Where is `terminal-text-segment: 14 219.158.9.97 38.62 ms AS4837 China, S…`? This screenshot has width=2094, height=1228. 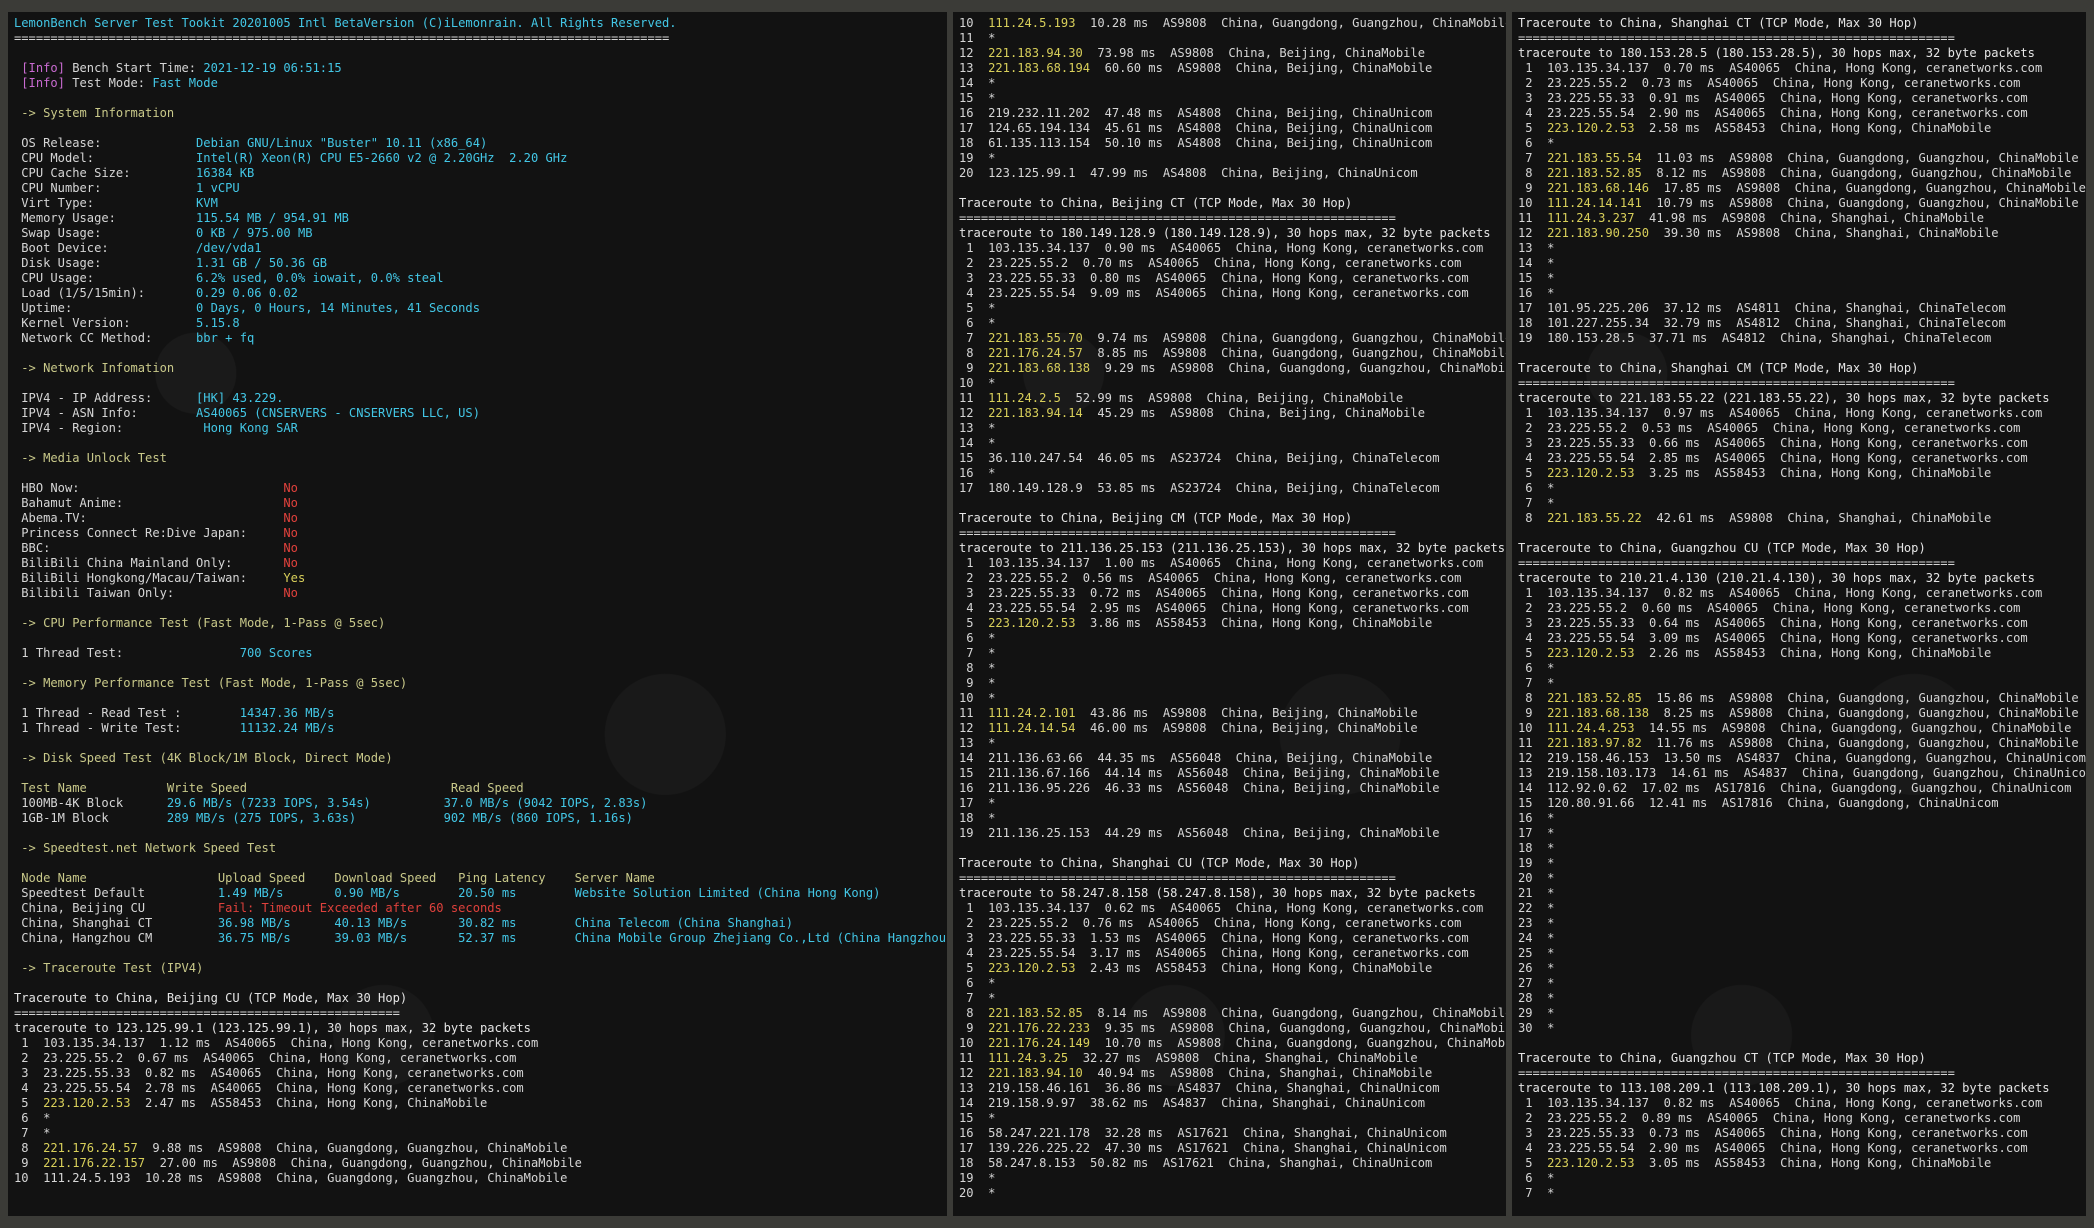 terminal-text-segment: 14 219.158.9.97 38.62 ms AS4837 China, S… is located at coordinates (1192, 1103).